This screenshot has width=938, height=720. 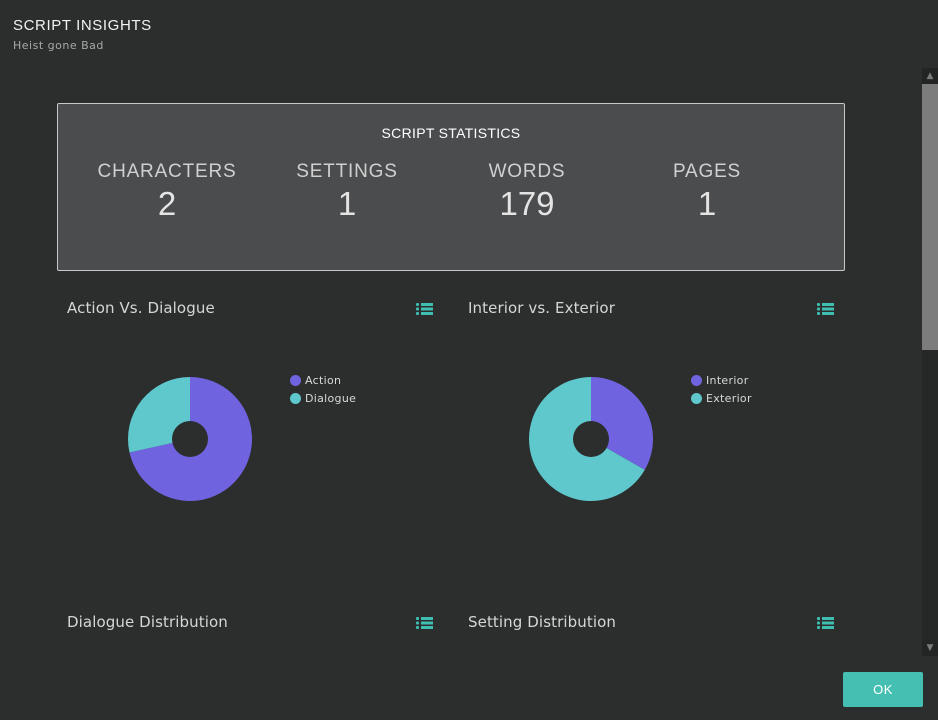 What do you see at coordinates (542, 622) in the screenshot?
I see `panel-title-setting-distribution: Setting Distribution` at bounding box center [542, 622].